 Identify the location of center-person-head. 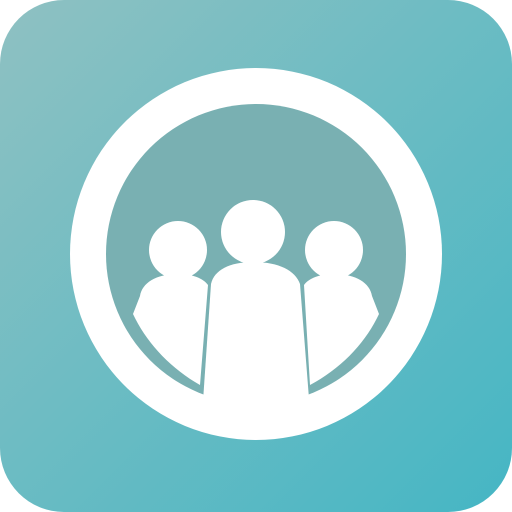
(253, 232).